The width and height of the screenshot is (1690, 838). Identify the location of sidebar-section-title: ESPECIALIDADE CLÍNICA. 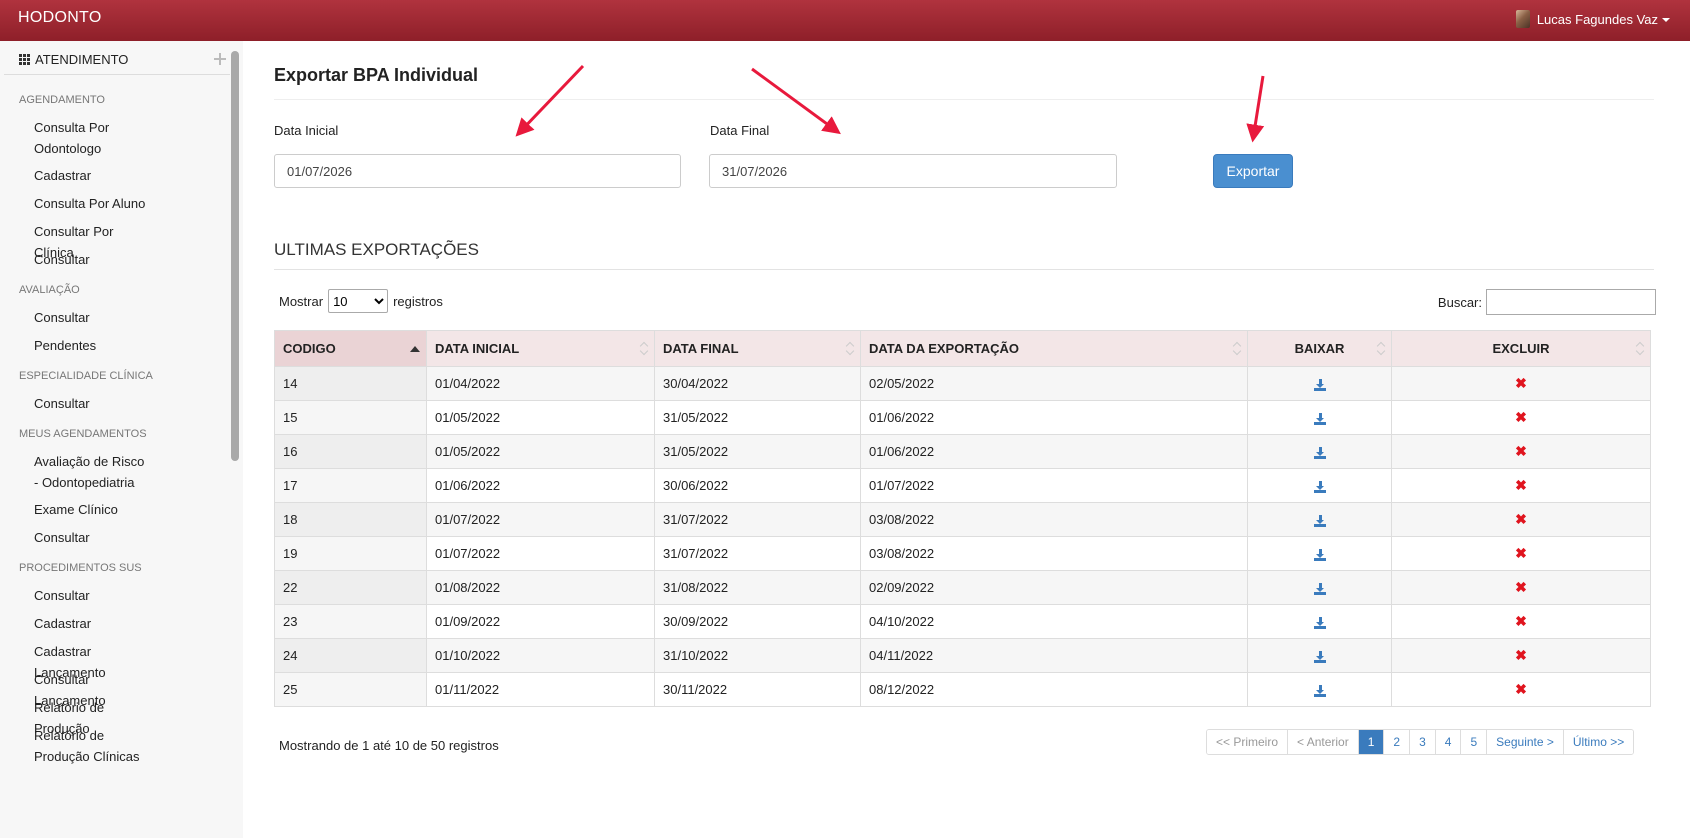
(86, 376).